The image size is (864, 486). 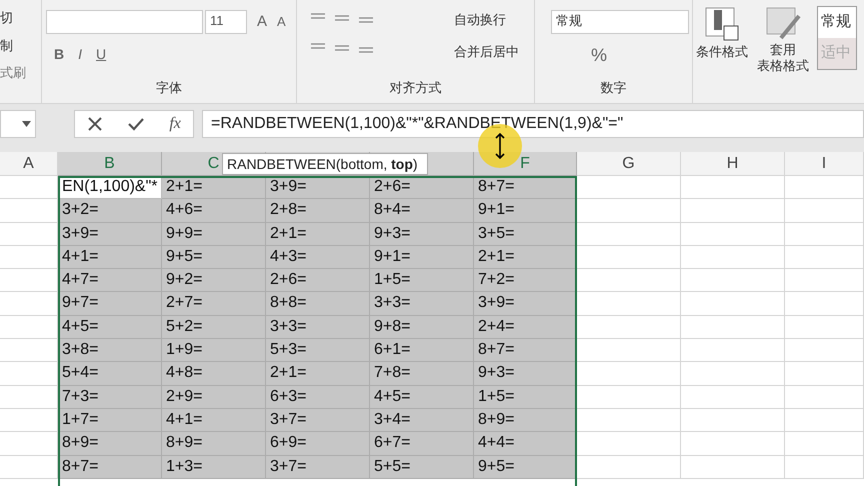 I want to click on group-label: 对齐方式, so click(x=415, y=87).